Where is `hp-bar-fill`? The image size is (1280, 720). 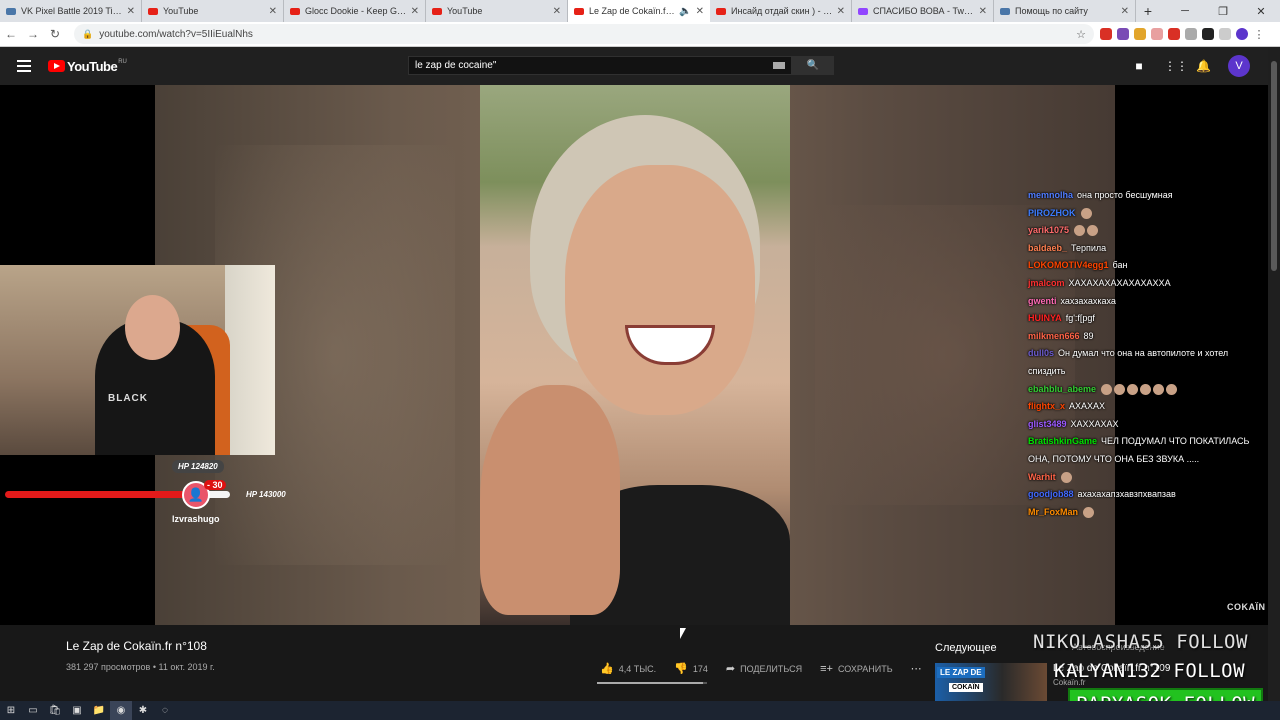
hp-bar-fill is located at coordinates (105, 494).